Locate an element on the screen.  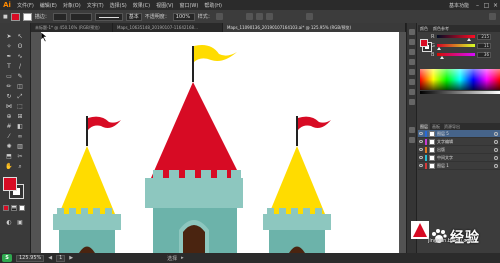
shape-builder-tool-icon: ⊕ is located at coordinates (9, 116).